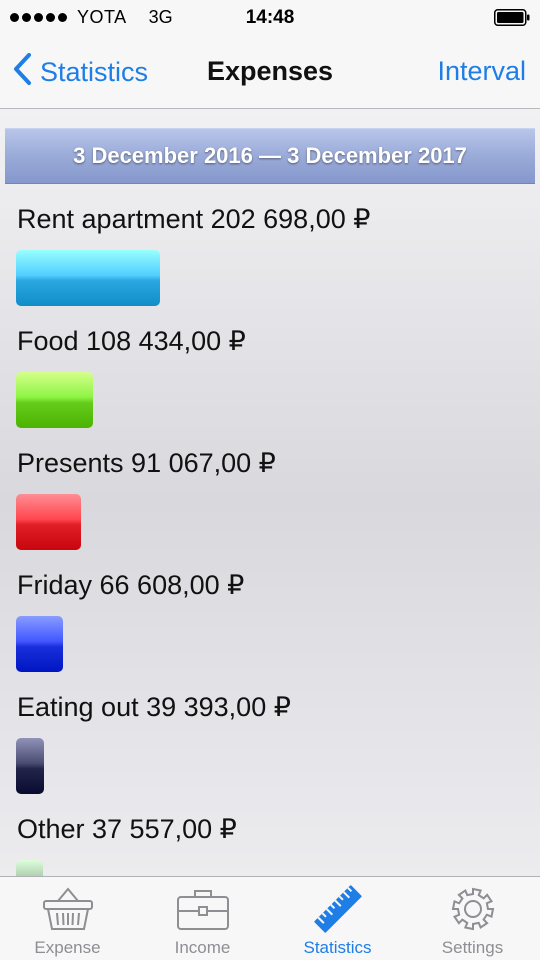 This screenshot has width=540, height=960. Describe the element at coordinates (337, 947) in the screenshot. I see `tab-label: Statistics` at that location.